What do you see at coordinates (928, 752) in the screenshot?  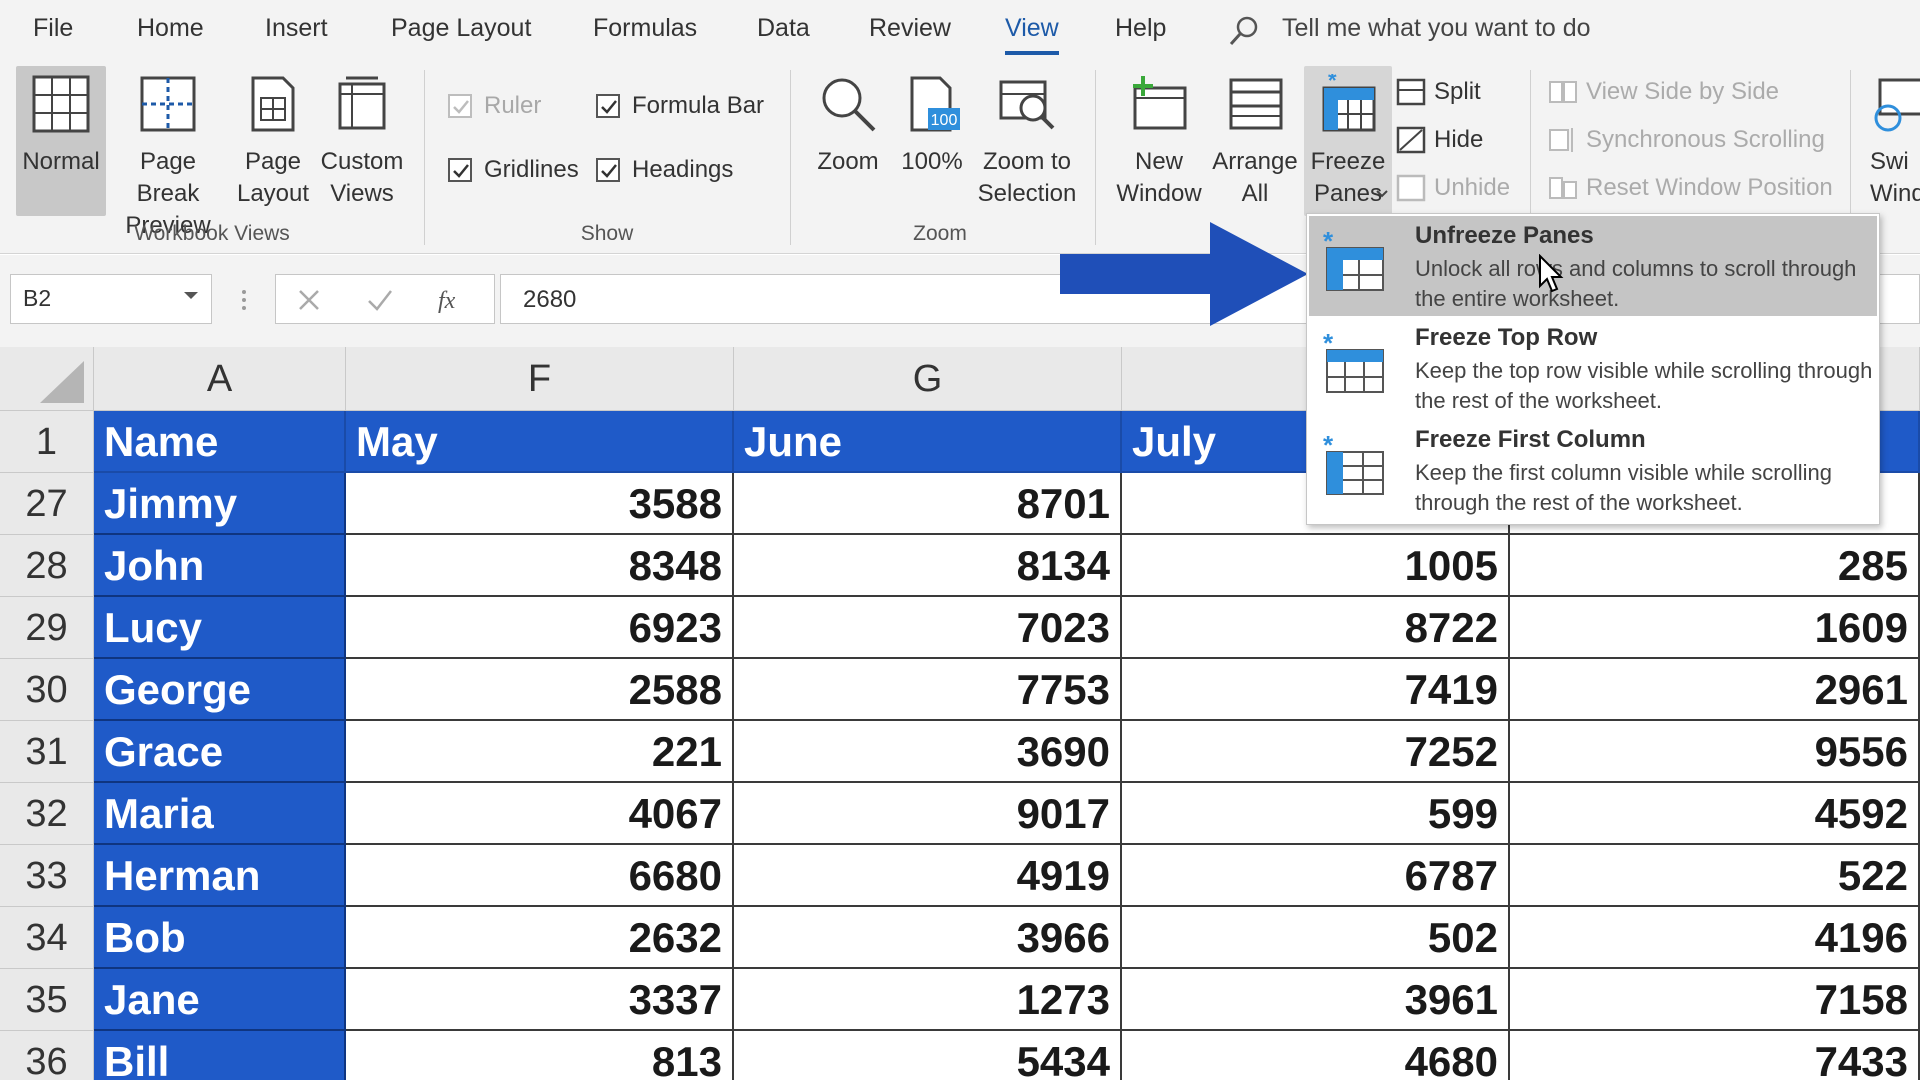 I see `value-cell: 3690` at bounding box center [928, 752].